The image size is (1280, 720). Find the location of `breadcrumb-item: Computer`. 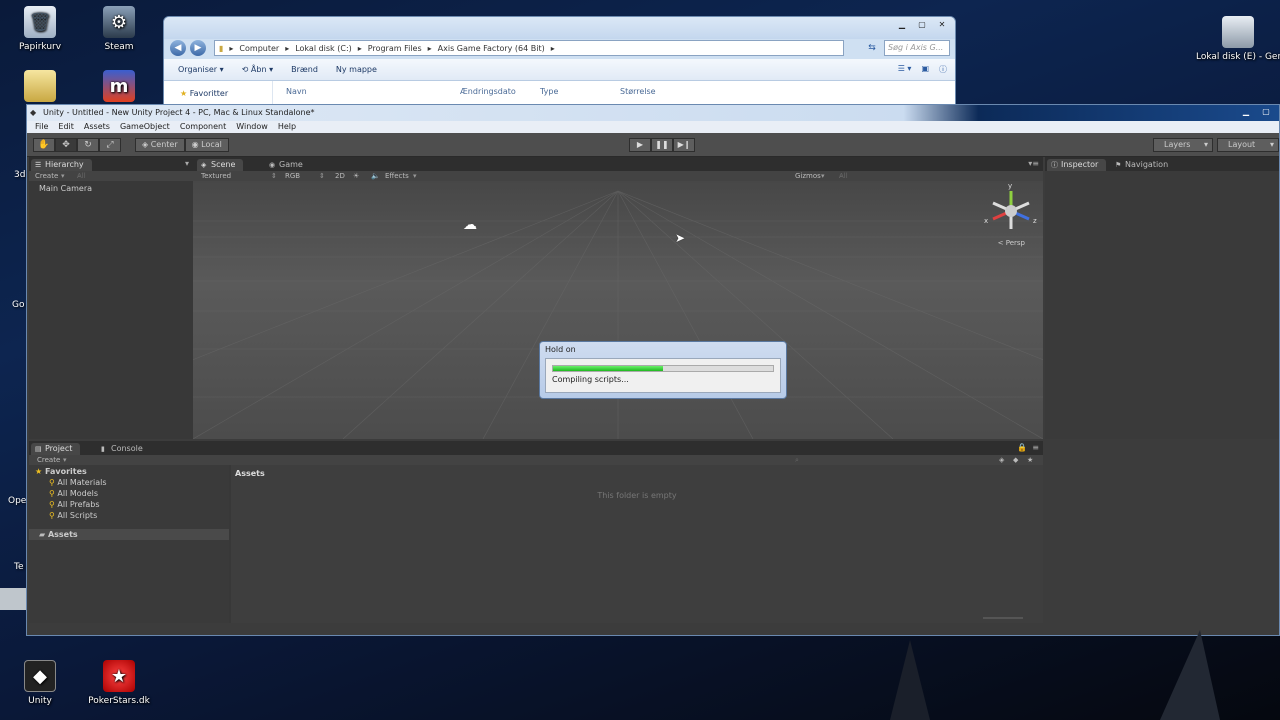

breadcrumb-item: Computer is located at coordinates (259, 48).